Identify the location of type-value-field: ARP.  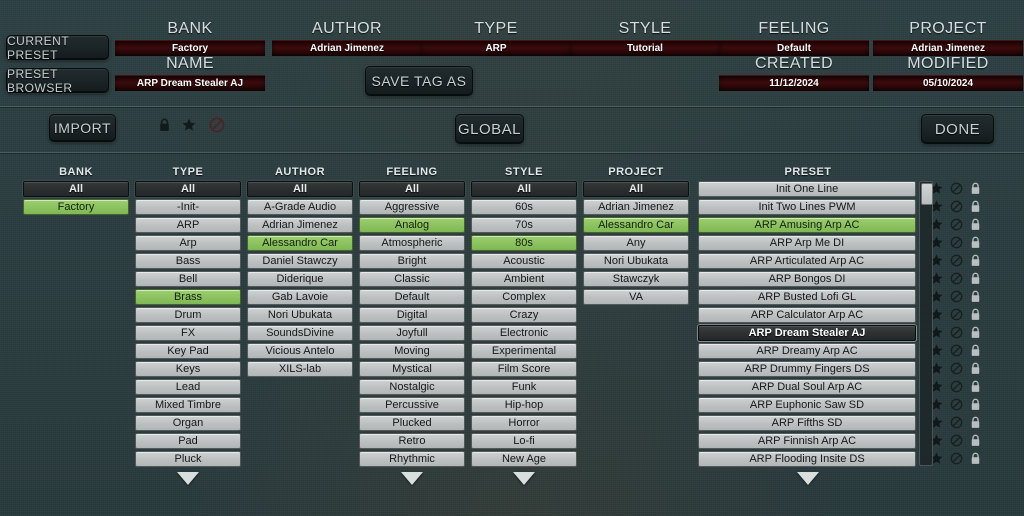
(496, 48).